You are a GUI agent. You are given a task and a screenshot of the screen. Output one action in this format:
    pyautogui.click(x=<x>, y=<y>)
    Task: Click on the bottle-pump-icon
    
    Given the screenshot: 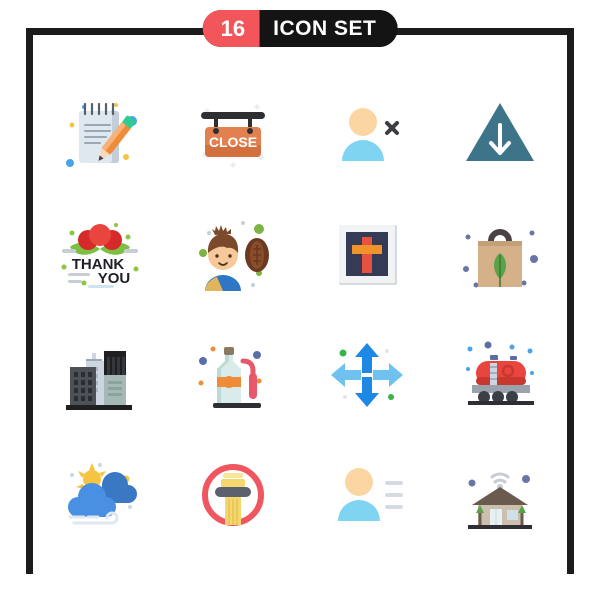 What is the action you would take?
    pyautogui.click(x=230, y=377)
    